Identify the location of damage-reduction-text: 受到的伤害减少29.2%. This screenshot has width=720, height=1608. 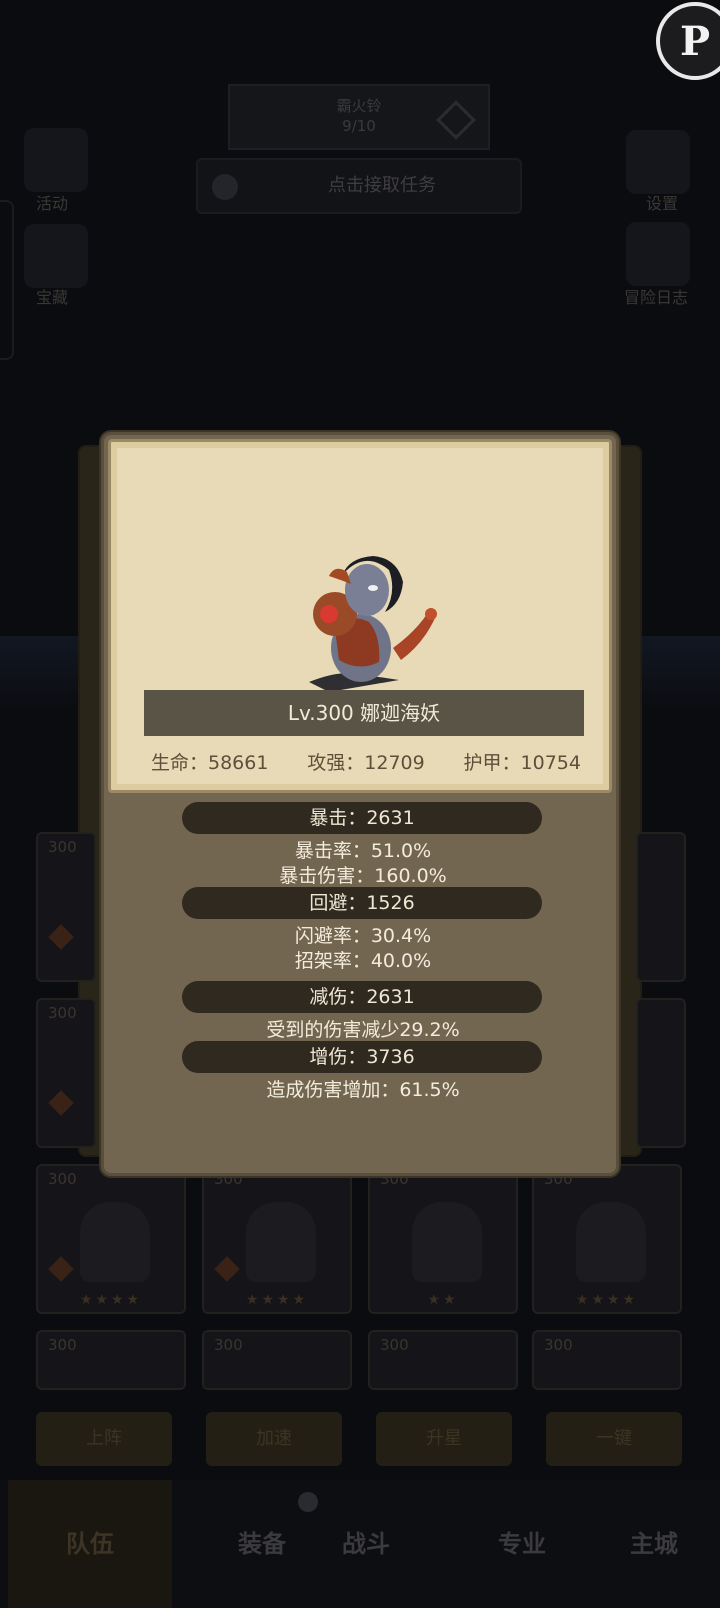
(363, 1030).